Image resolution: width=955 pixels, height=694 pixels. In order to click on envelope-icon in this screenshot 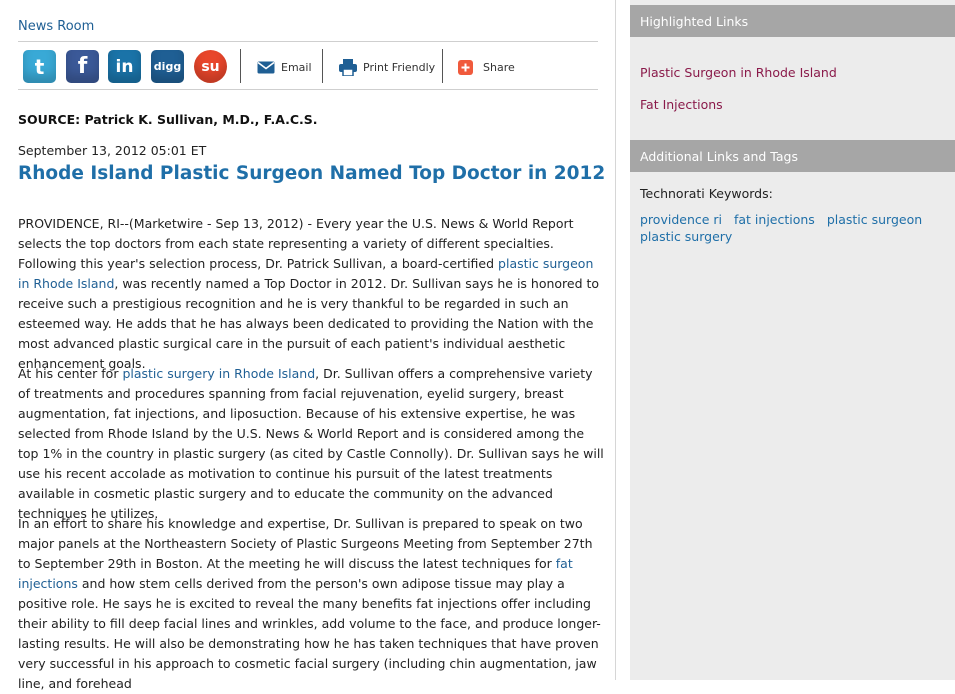, I will do `click(266, 67)`.